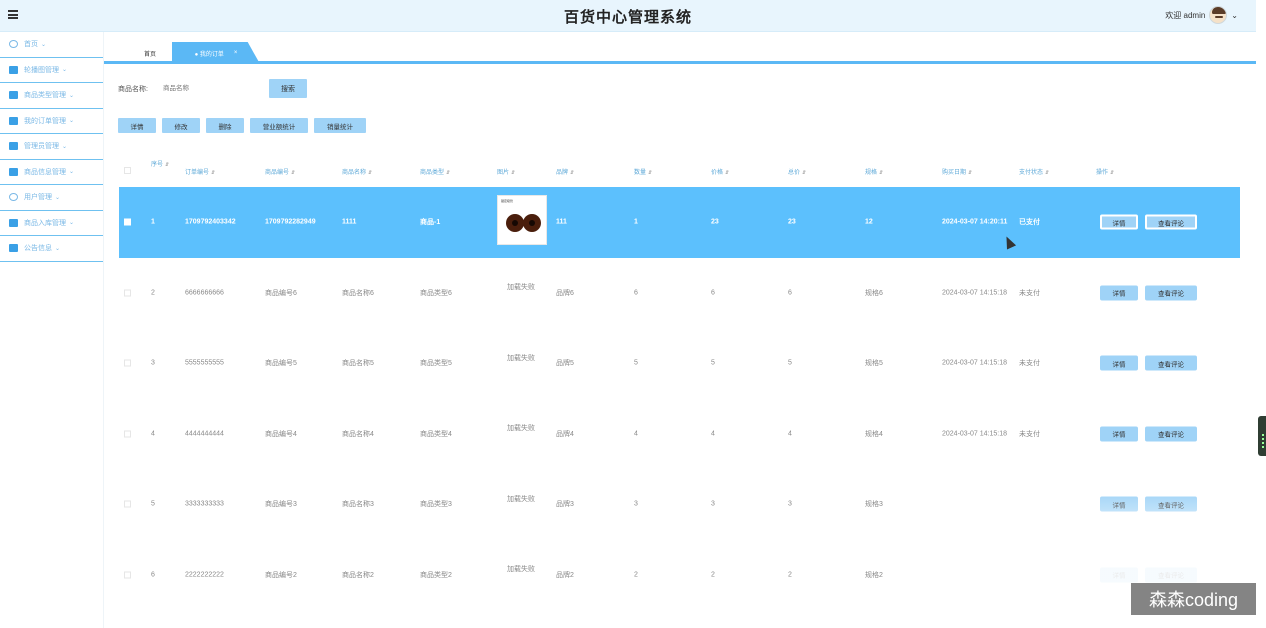  I want to click on sidebar-item-label: 商品信息管理, so click(45, 172).